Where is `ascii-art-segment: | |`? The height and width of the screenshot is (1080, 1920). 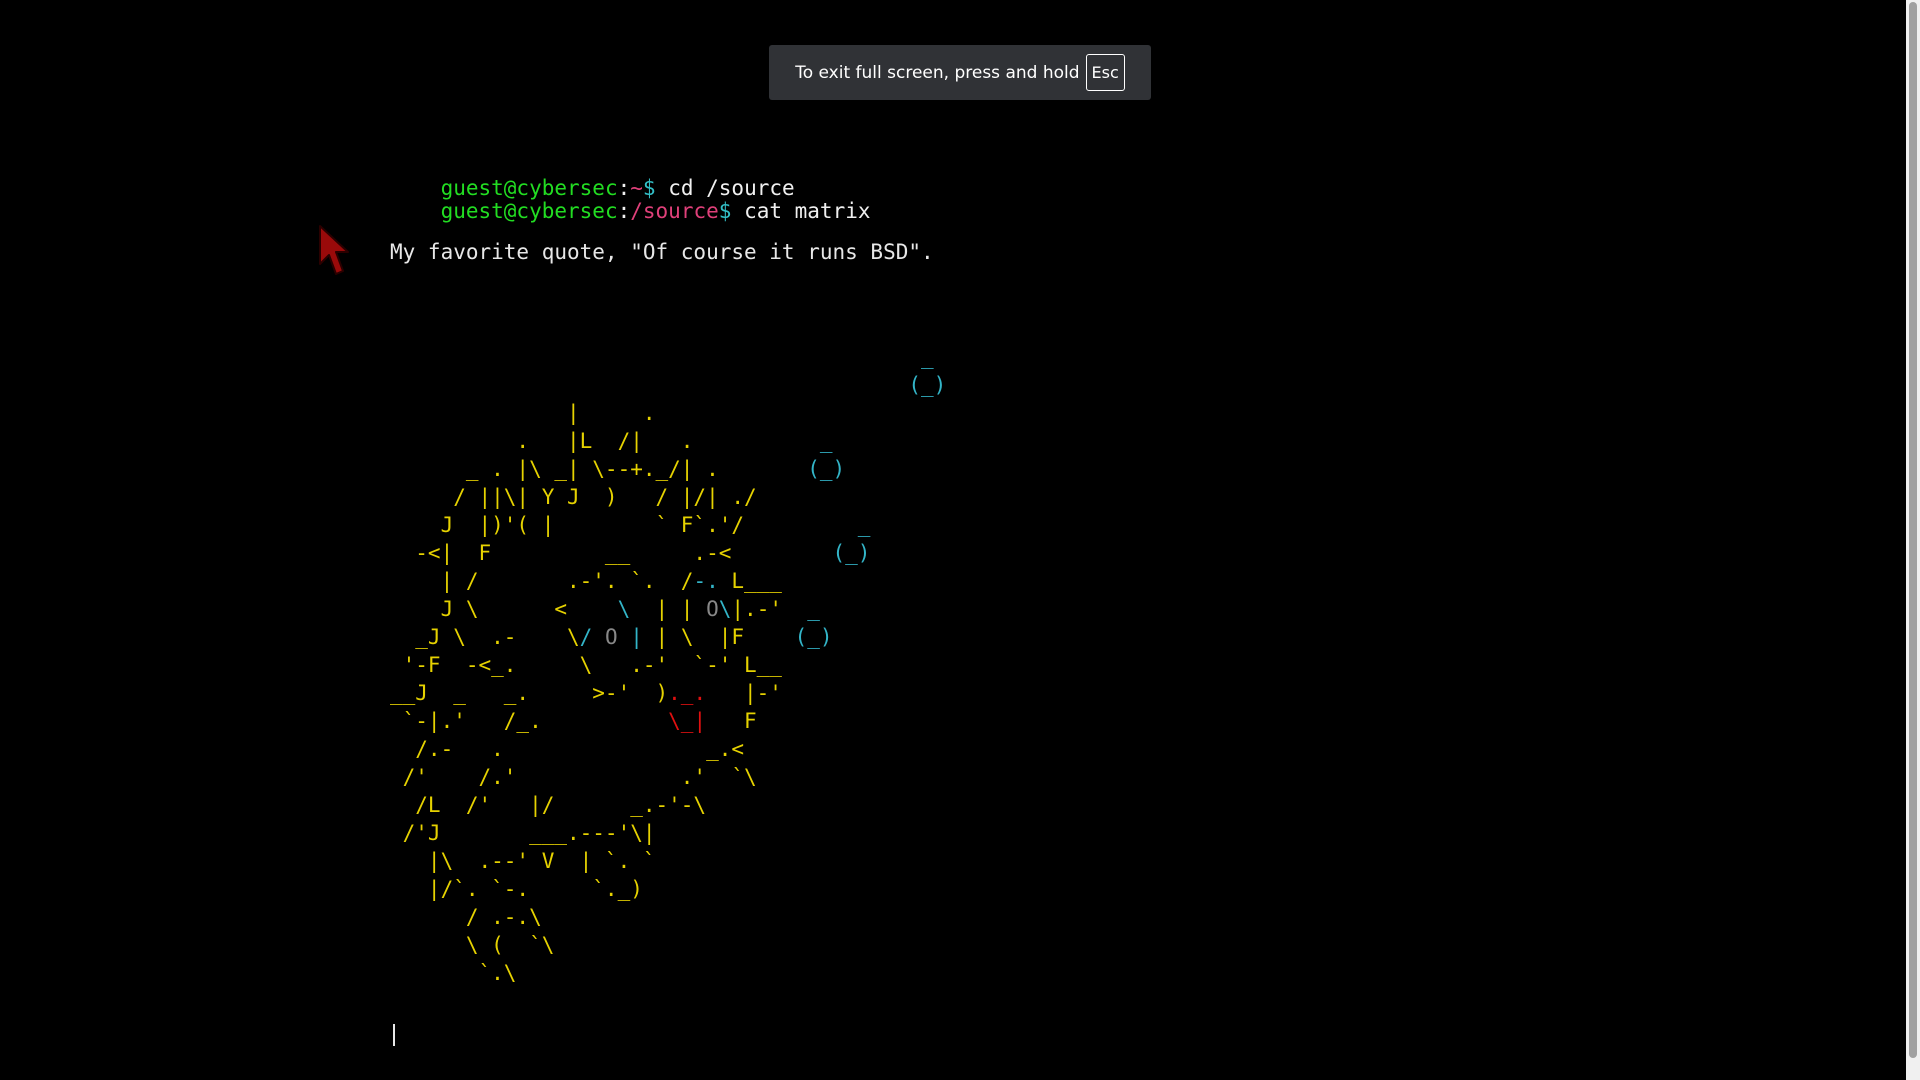
ascii-art-segment: | | is located at coordinates (668, 609).